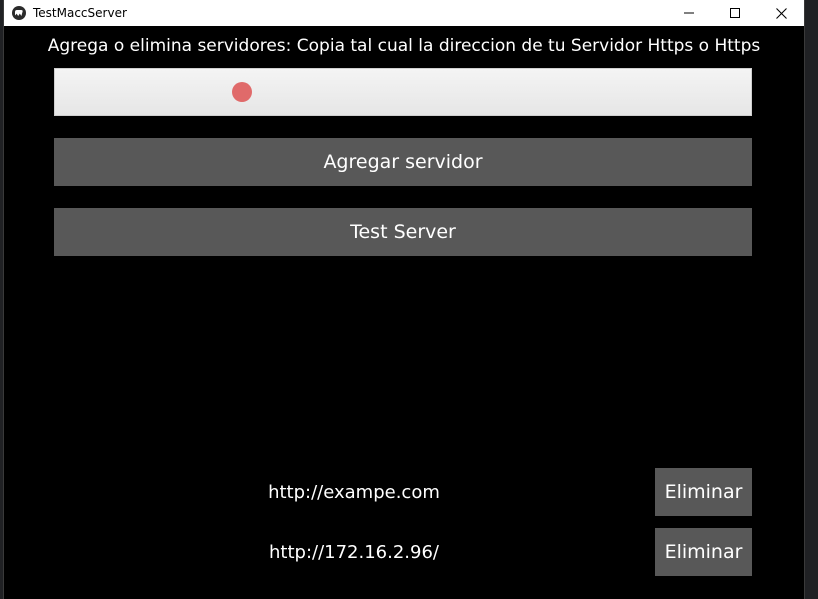 The width and height of the screenshot is (818, 599). Describe the element at coordinates (354, 492) in the screenshot. I see `server-url-label: http://exampe.com` at that location.